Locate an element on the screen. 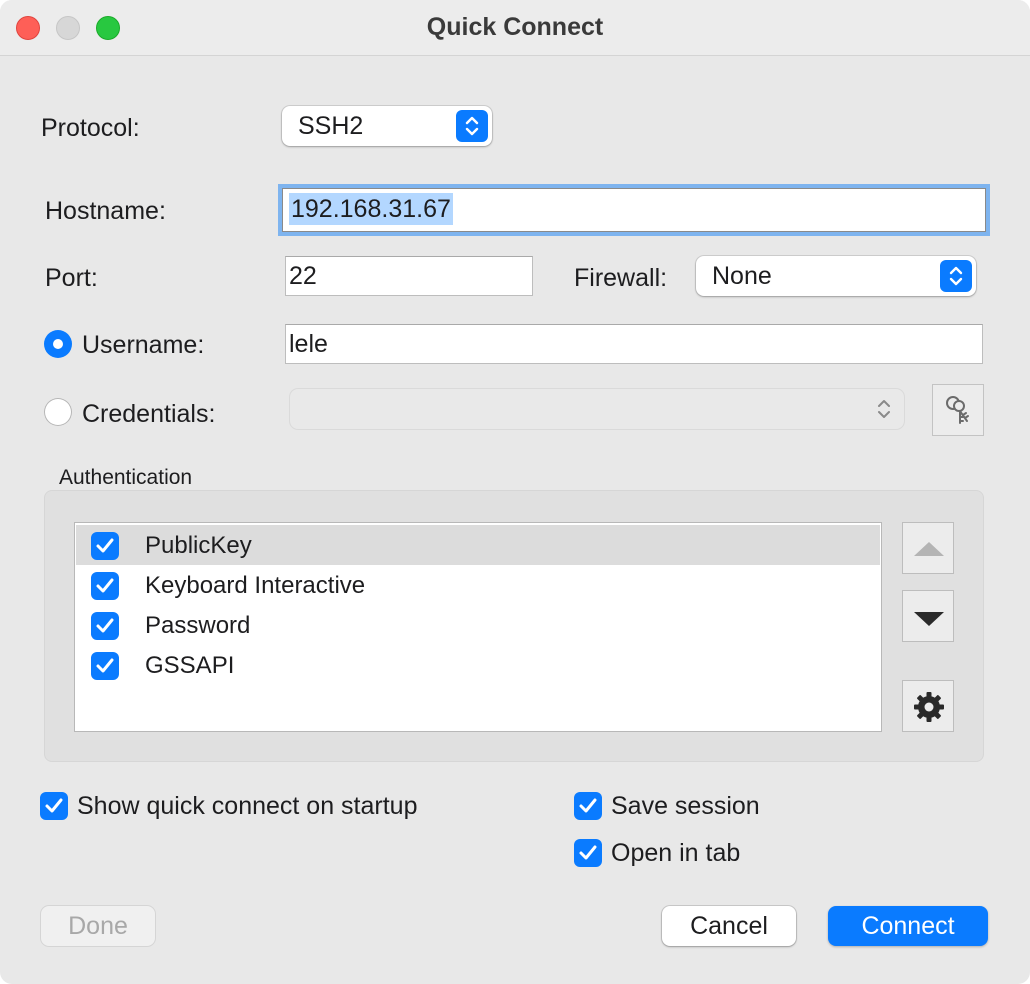 This screenshot has height=984, width=1030. firewall-select: None is located at coordinates (836, 276).